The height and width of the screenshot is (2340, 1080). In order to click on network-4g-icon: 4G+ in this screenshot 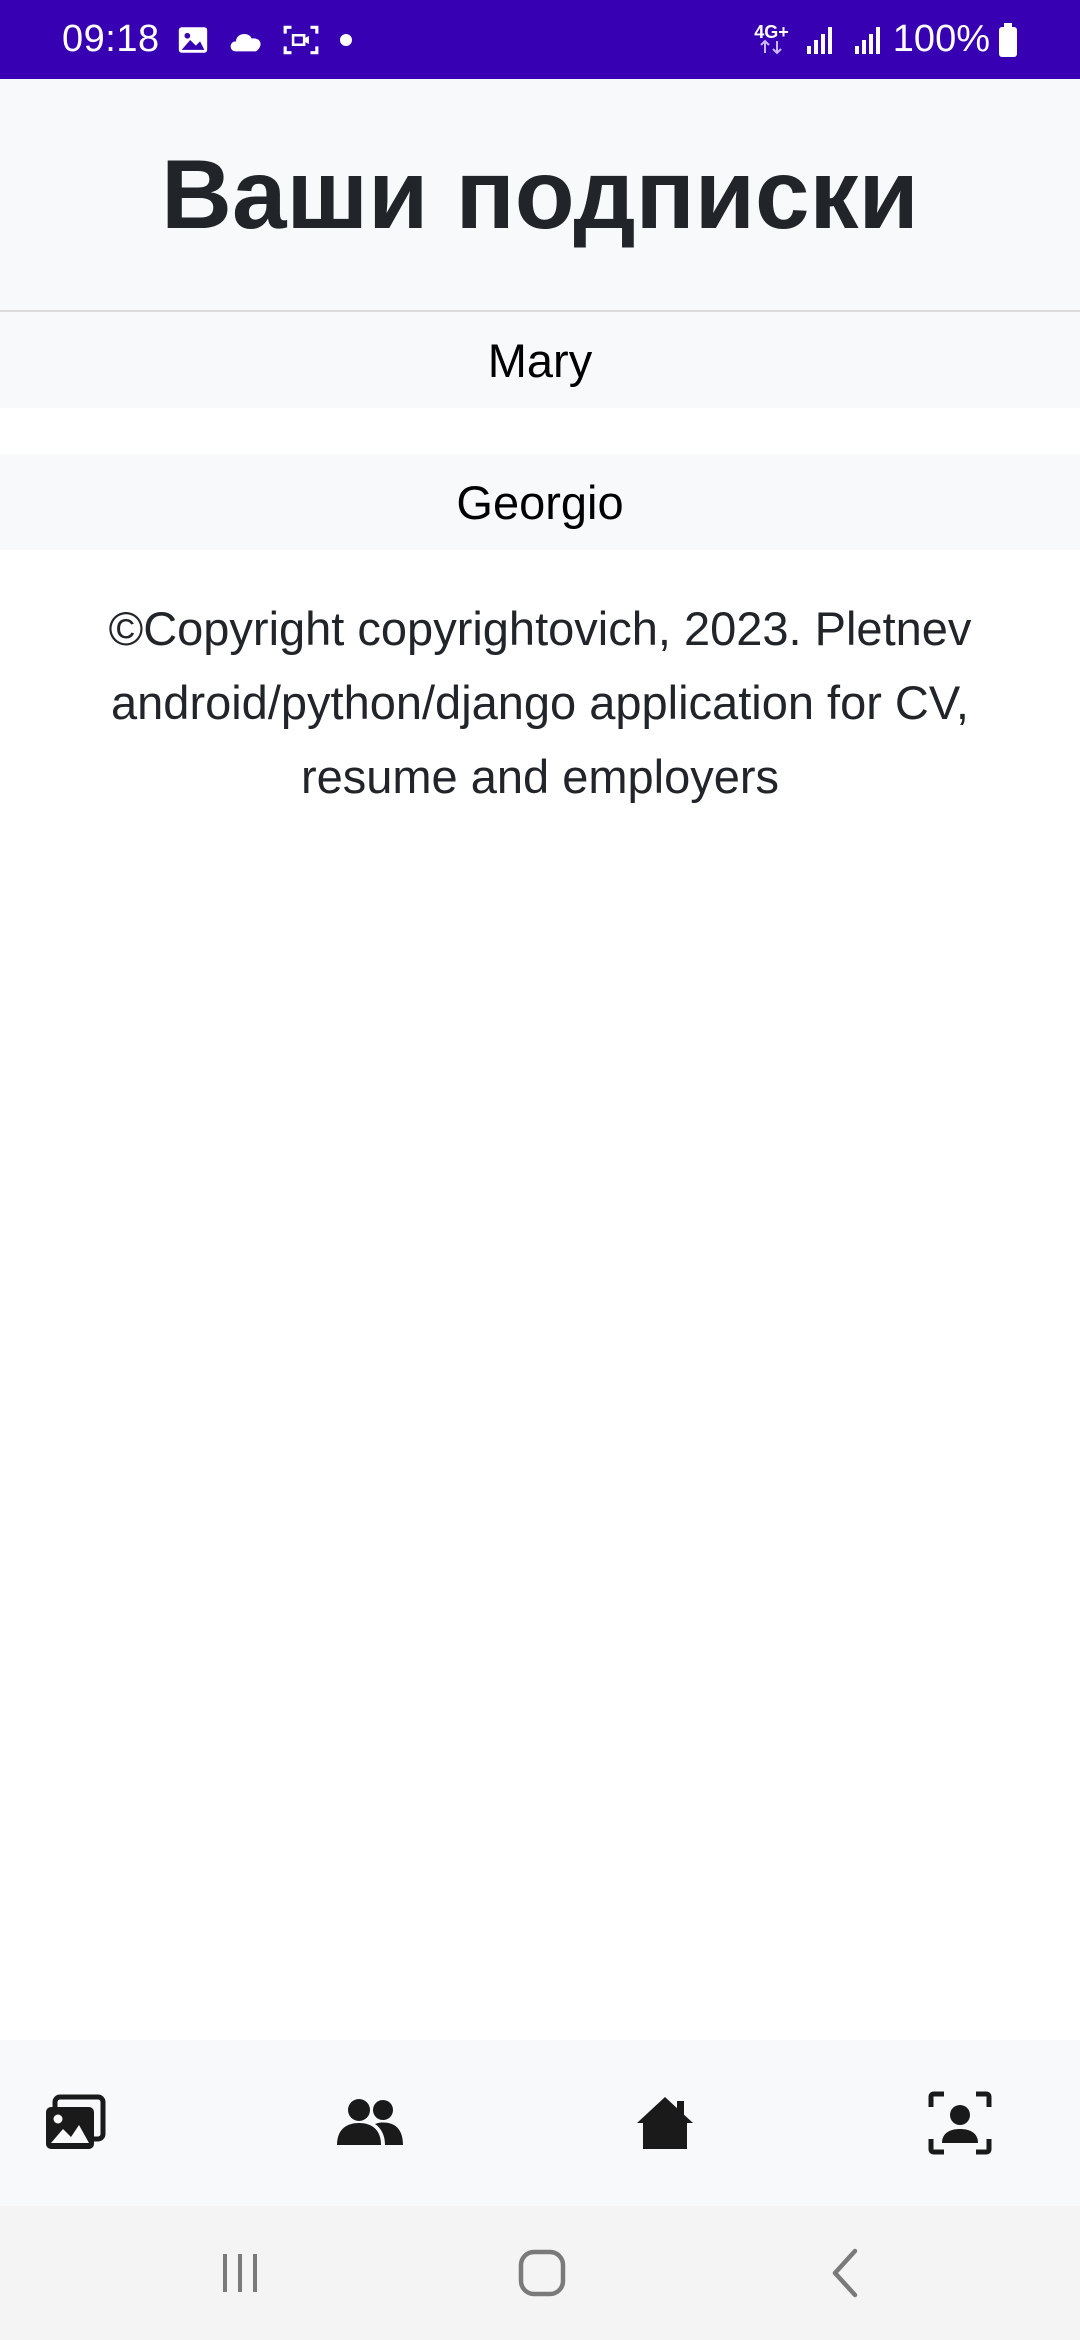, I will do `click(771, 38)`.